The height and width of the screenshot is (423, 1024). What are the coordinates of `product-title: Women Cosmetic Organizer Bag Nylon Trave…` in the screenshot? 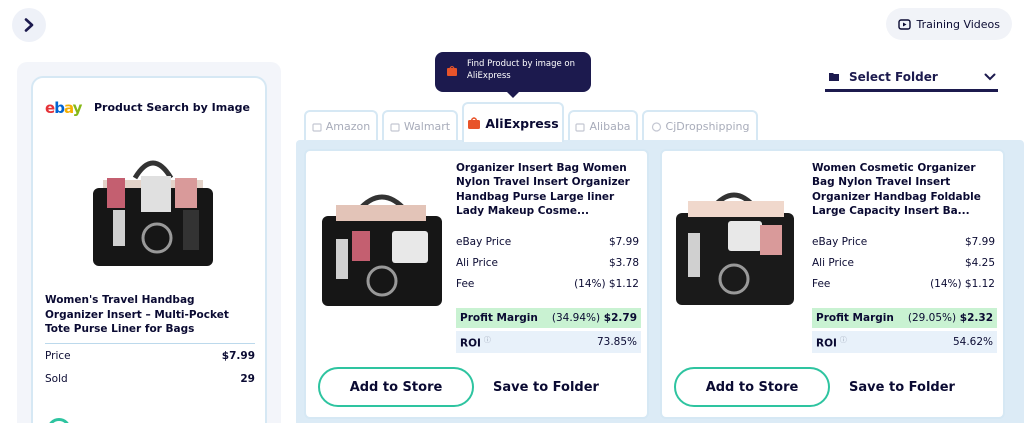 It's located at (896, 189).